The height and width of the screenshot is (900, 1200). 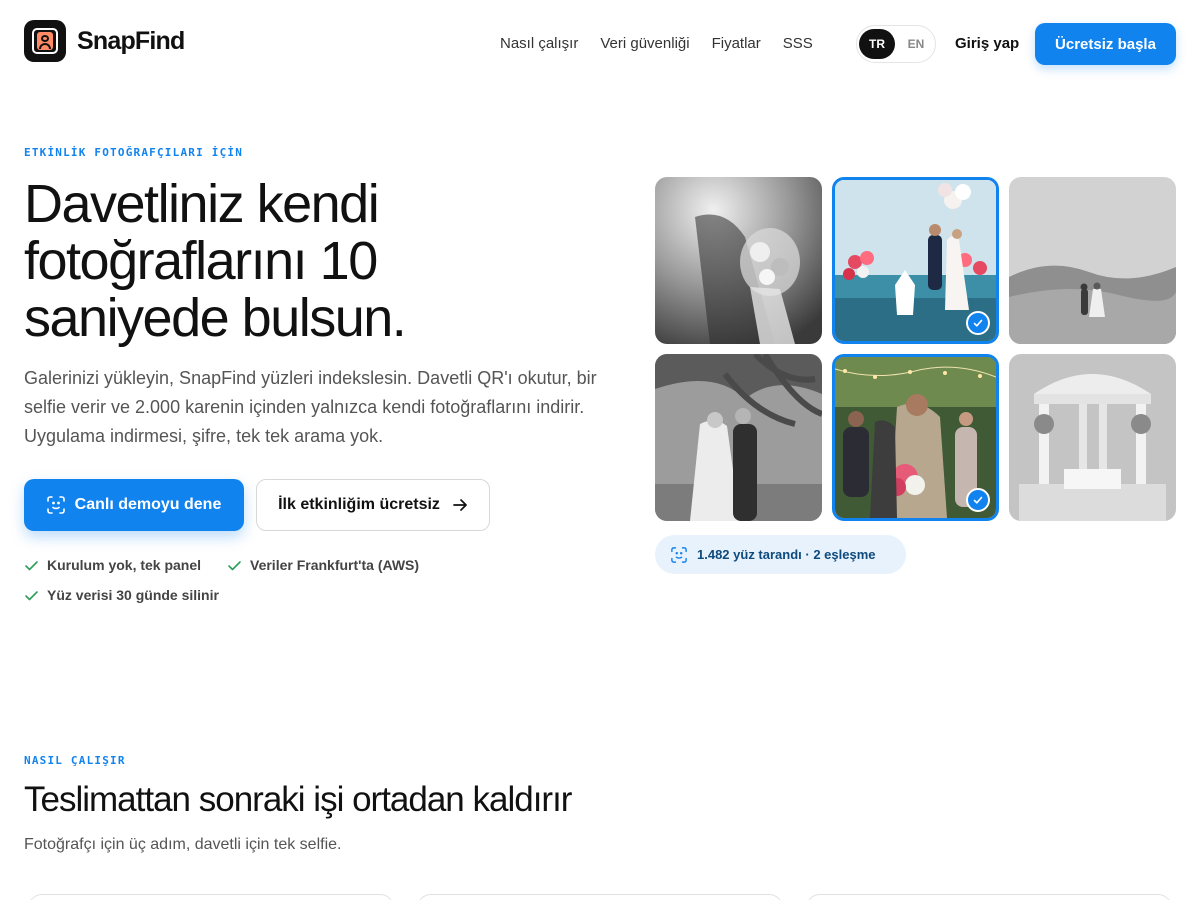 I want to click on first-event-free-label: İlk etkinliğim ücretsiz, so click(x=359, y=504).